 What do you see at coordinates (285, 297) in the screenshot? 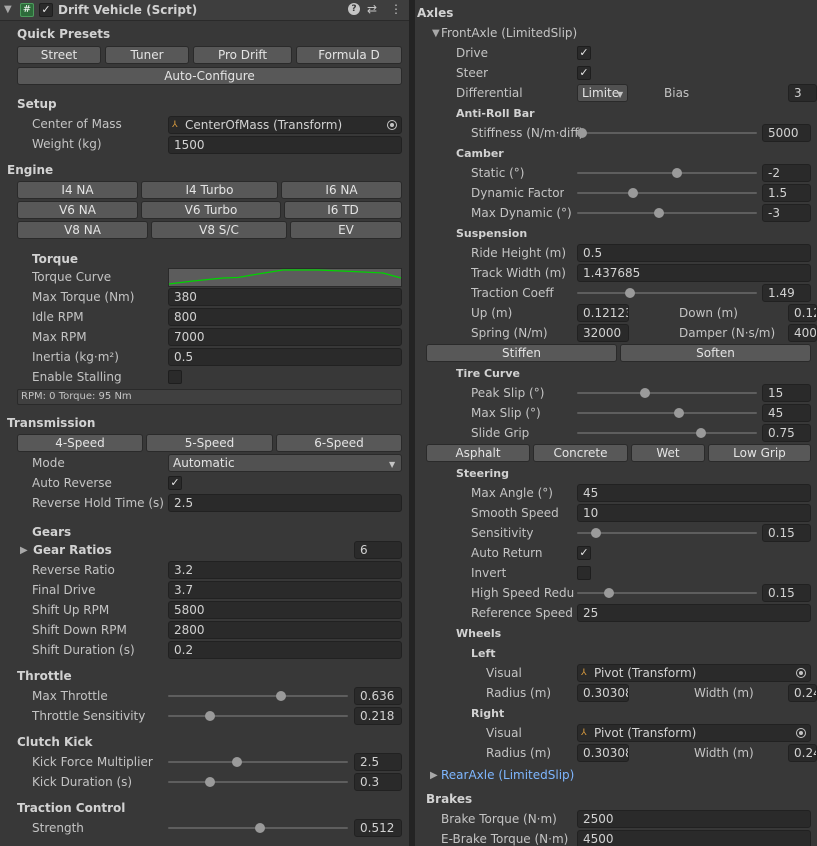
I see `max-torque-field: 380` at bounding box center [285, 297].